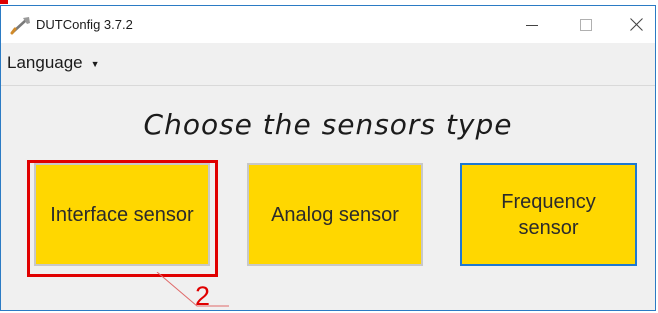 Image resolution: width=658 pixels, height=313 pixels. Describe the element at coordinates (192, 289) in the screenshot. I see `callout-line-icon` at that location.